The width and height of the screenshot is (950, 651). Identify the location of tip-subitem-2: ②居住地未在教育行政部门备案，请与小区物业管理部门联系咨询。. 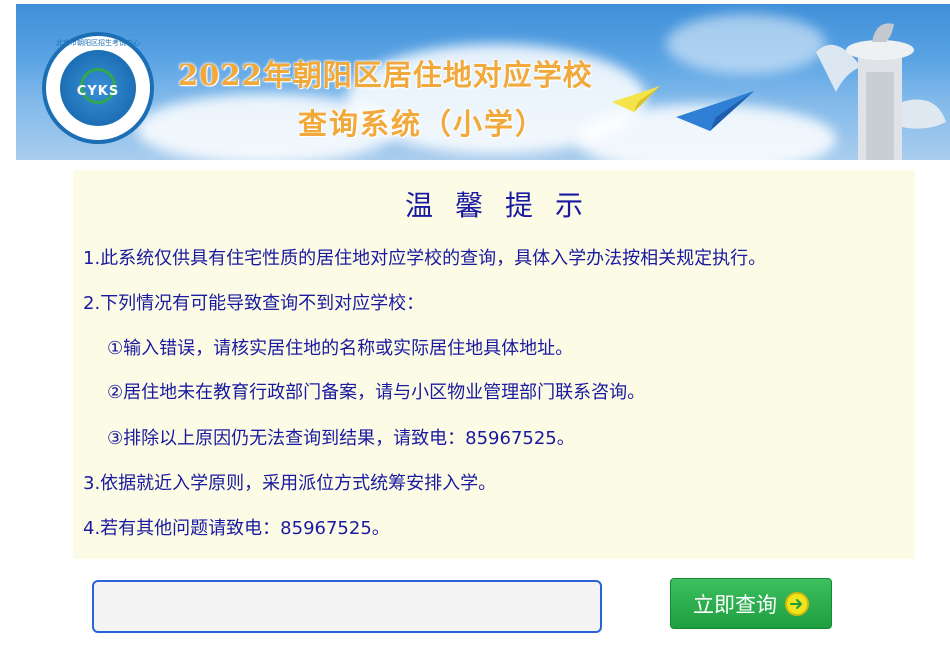
(376, 392).